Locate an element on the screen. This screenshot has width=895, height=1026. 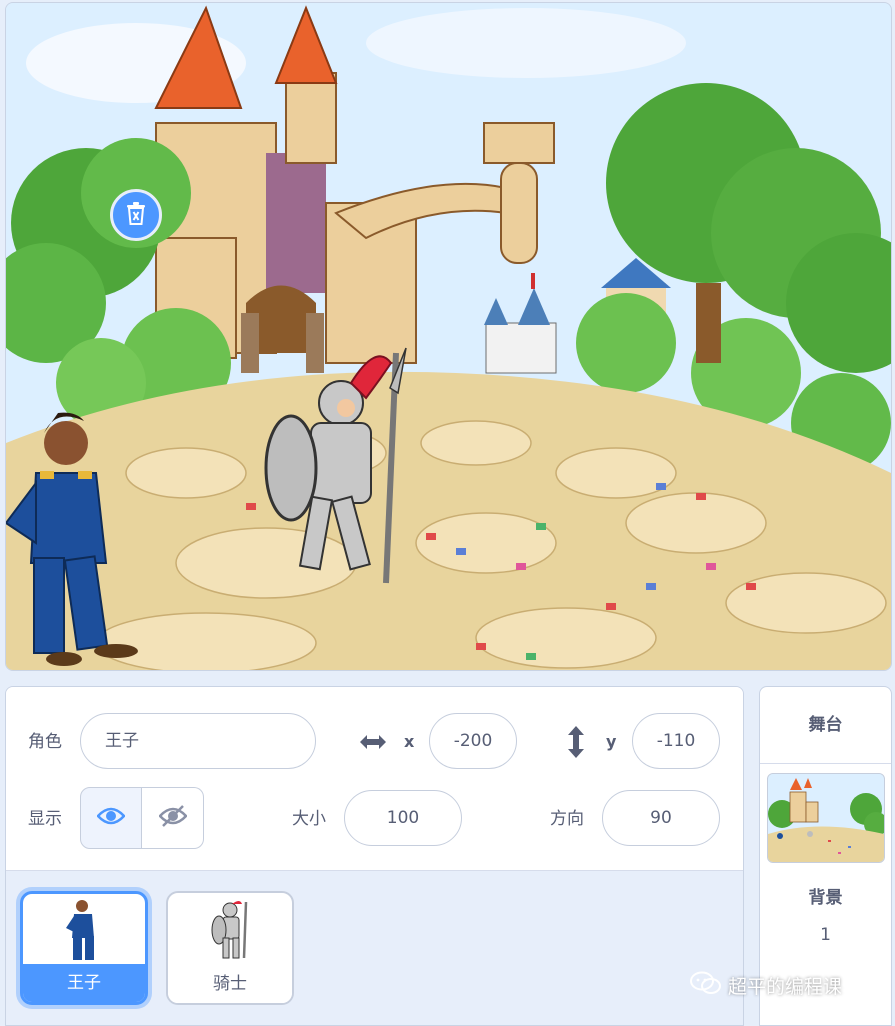
eye-icon is located at coordinates (111, 818).